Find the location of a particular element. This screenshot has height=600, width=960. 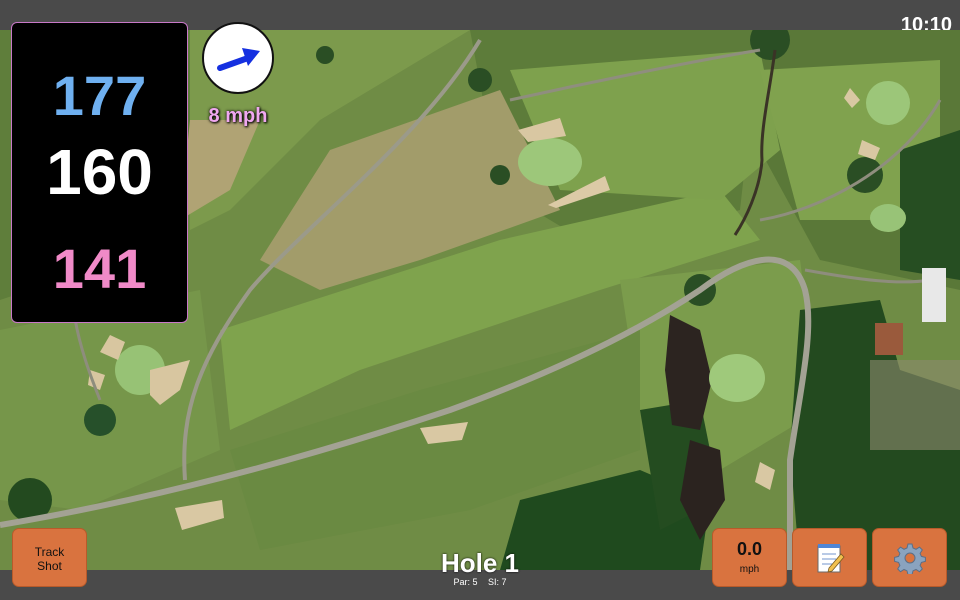

notepad-icon is located at coordinates (831, 558).